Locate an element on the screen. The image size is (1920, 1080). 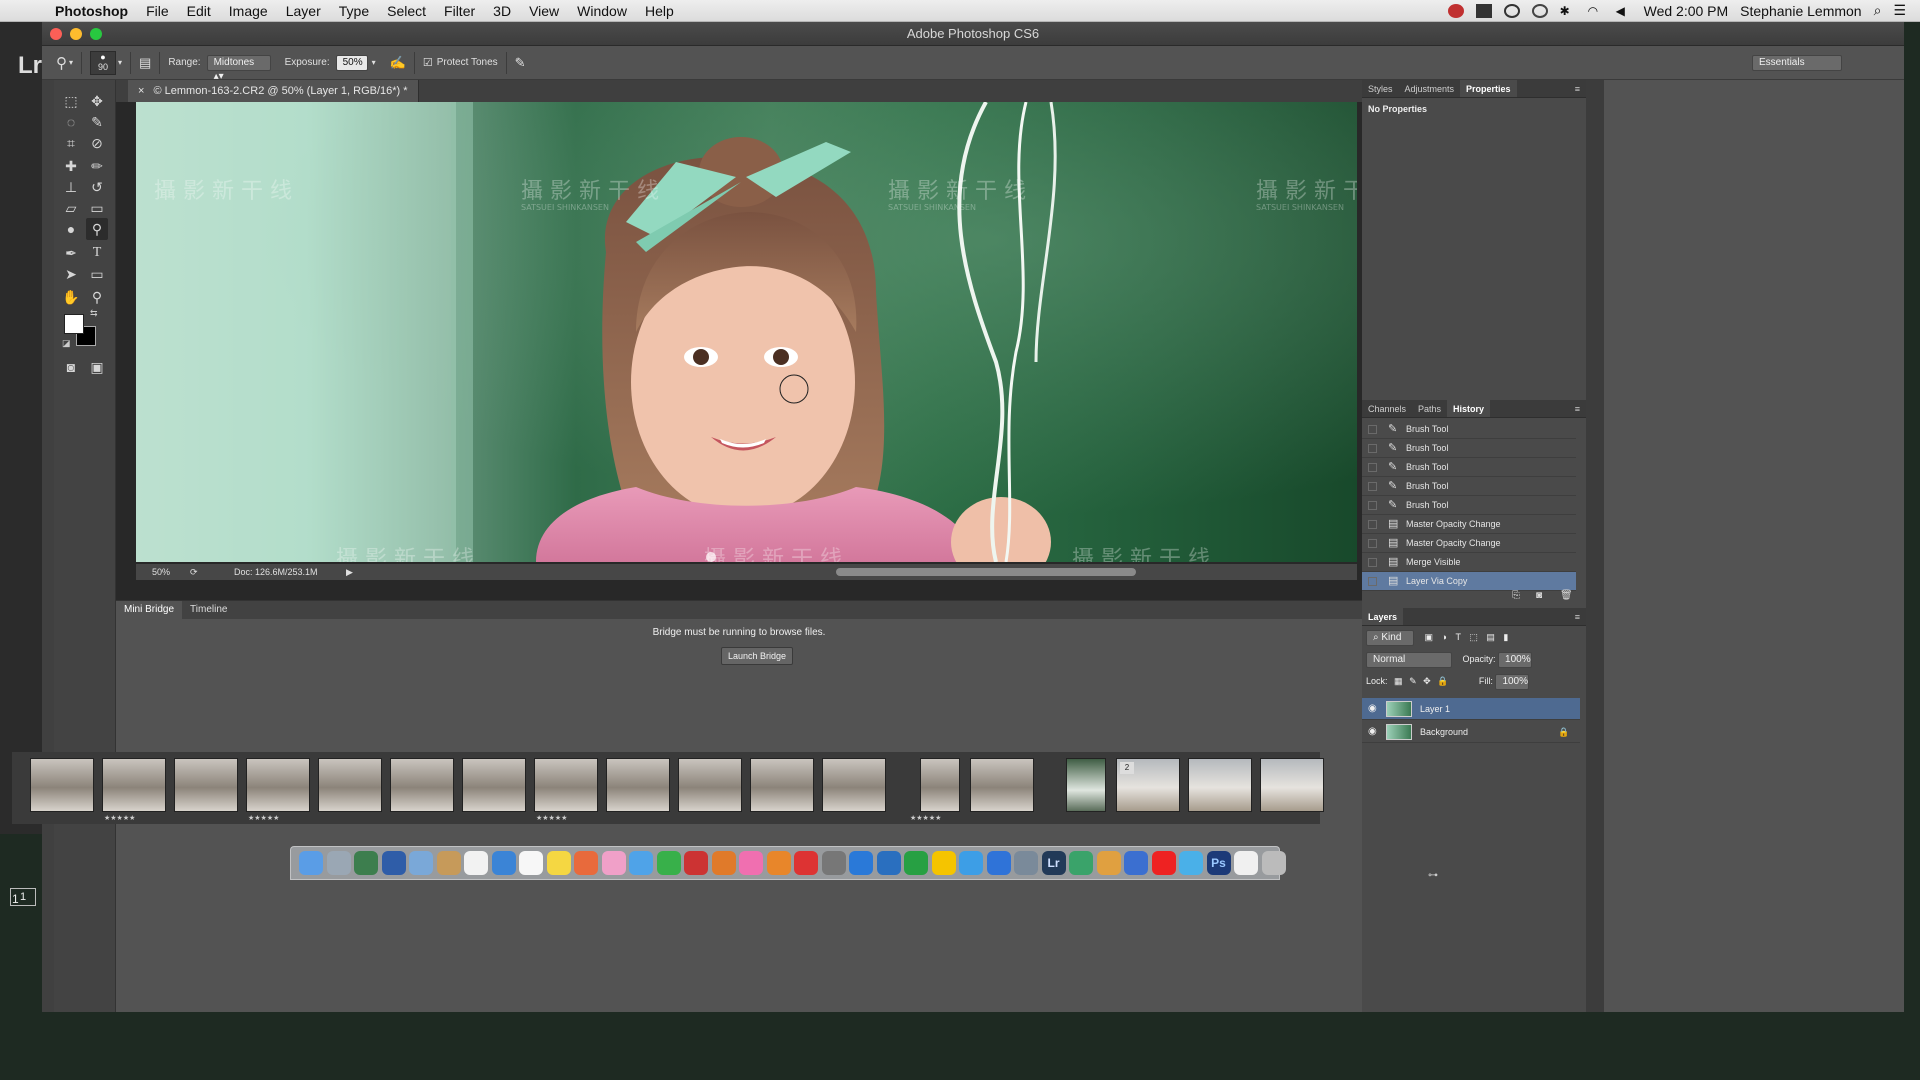
lock-position-icon: ✥ is located at coordinates (1427, 681).